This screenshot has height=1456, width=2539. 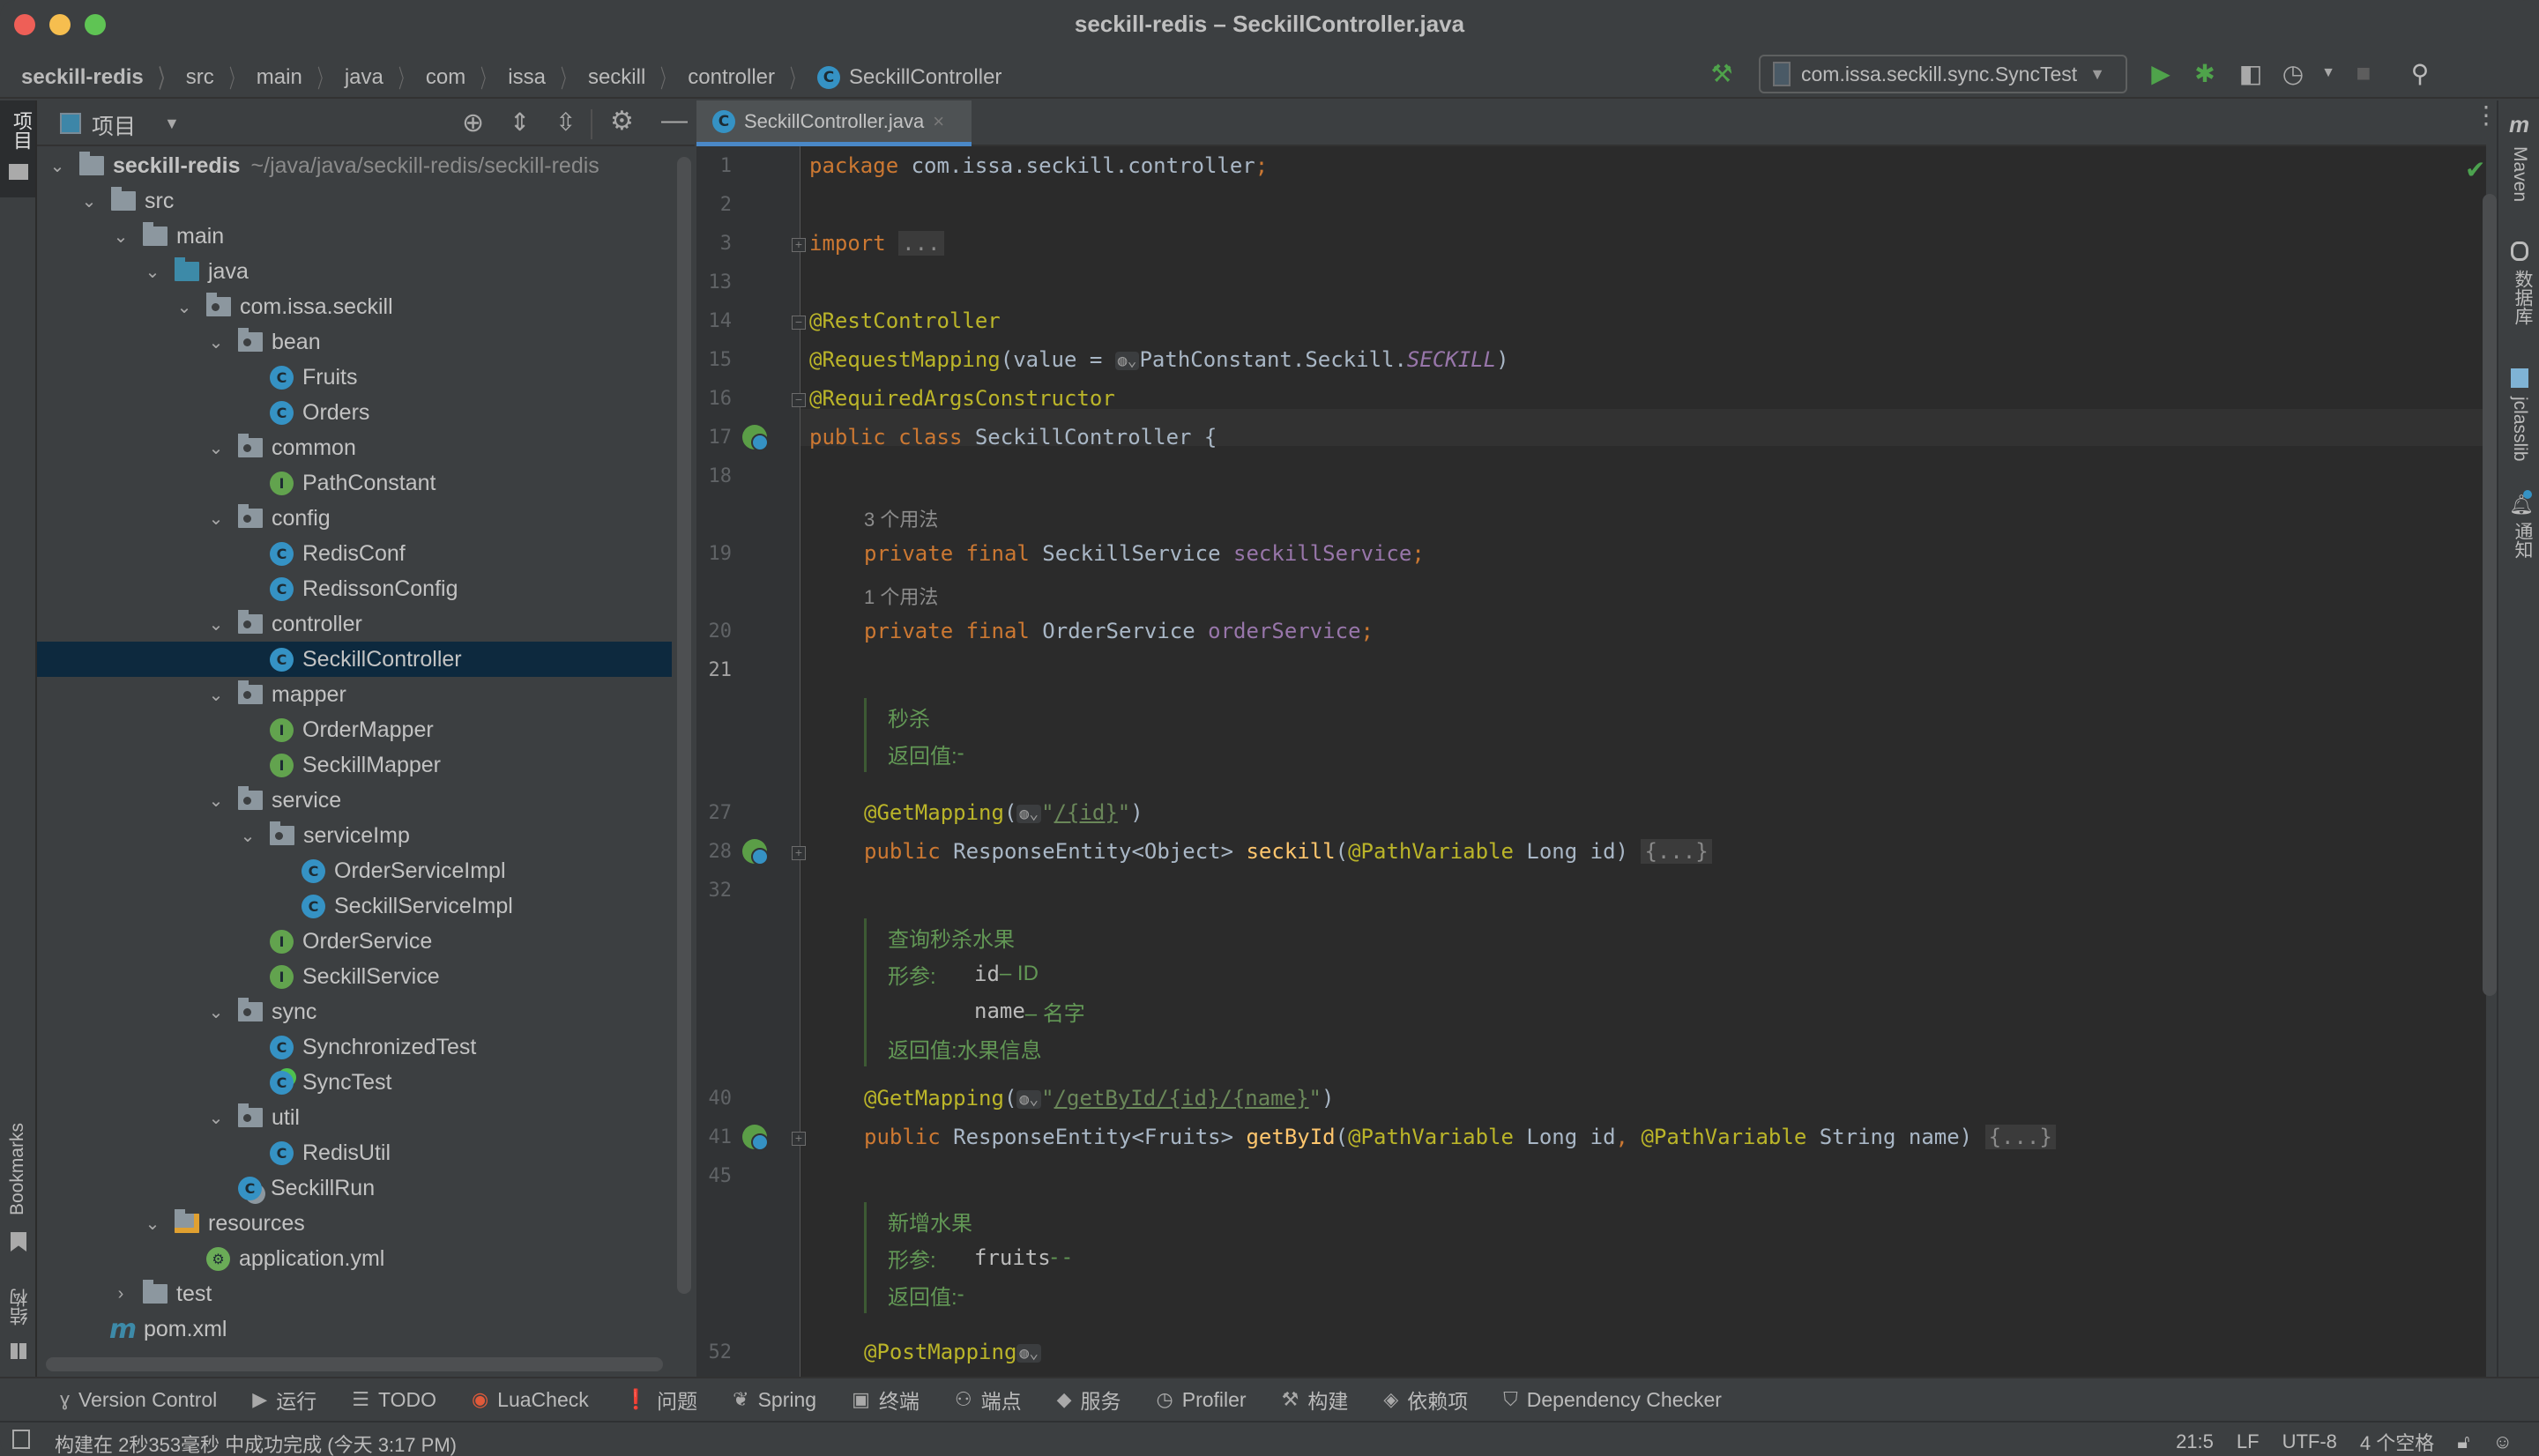 I want to click on tree-item: ⌄ config, so click(x=354, y=518).